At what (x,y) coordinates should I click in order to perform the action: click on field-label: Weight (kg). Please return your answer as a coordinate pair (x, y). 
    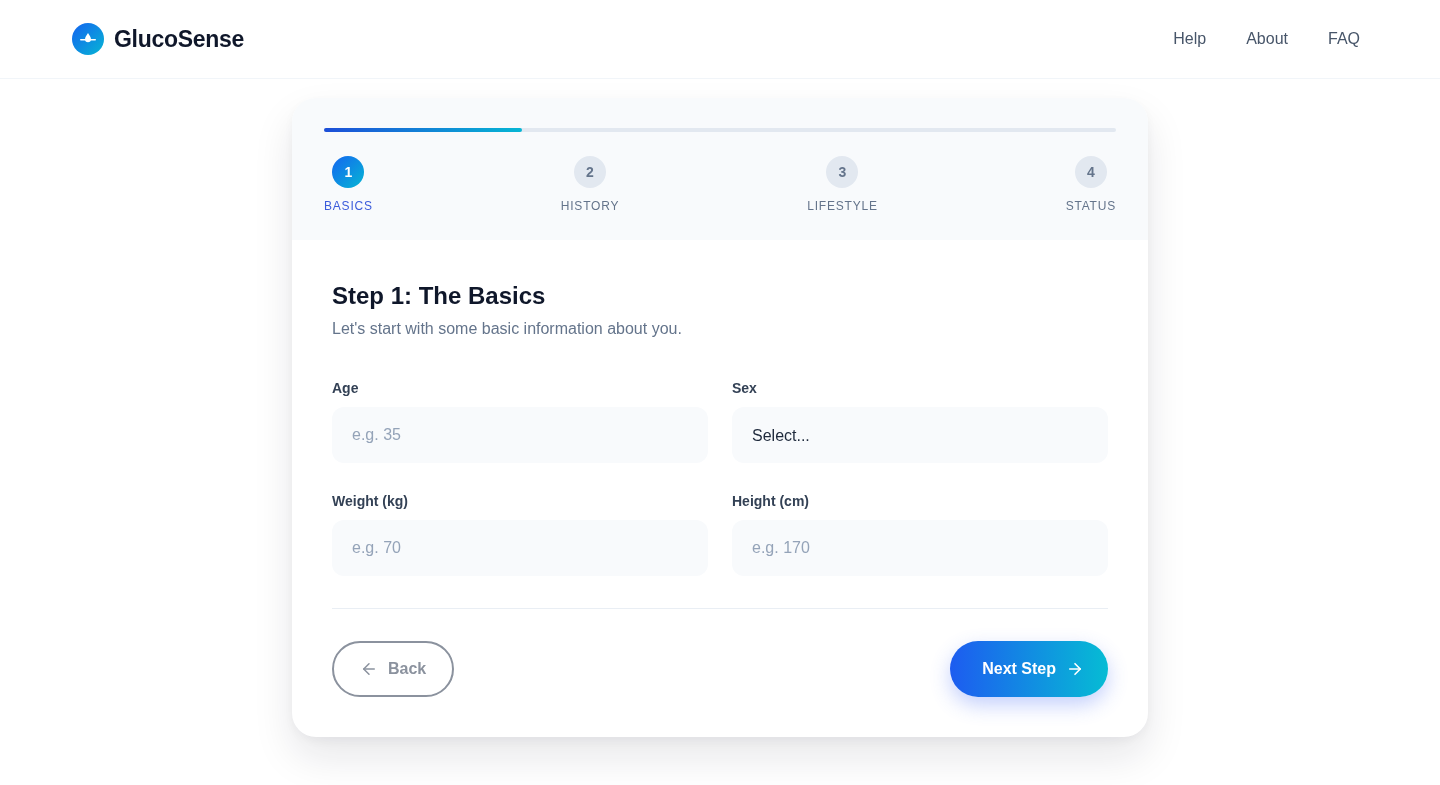
    Looking at the image, I should click on (370, 501).